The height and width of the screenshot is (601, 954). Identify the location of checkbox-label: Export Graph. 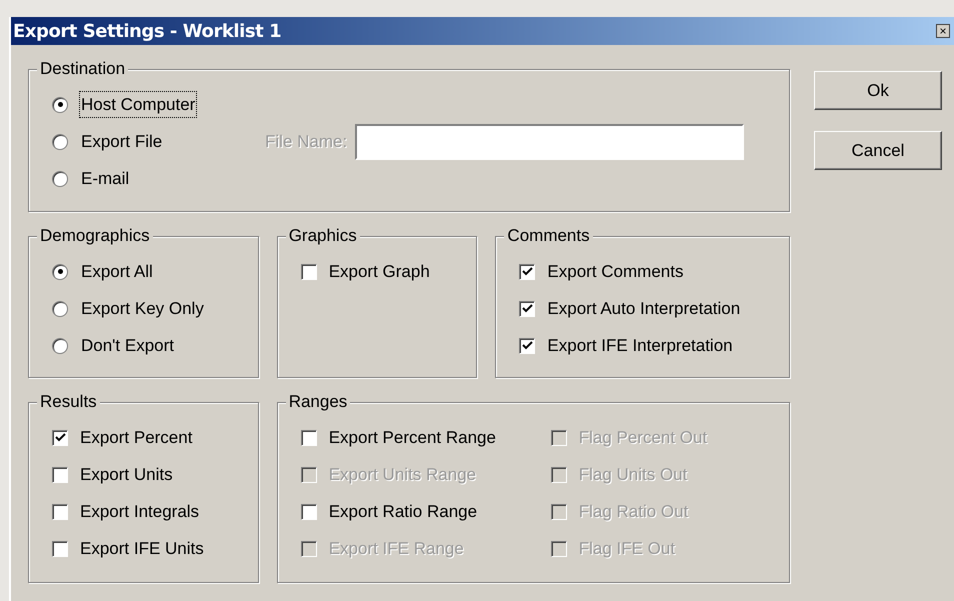
(379, 271).